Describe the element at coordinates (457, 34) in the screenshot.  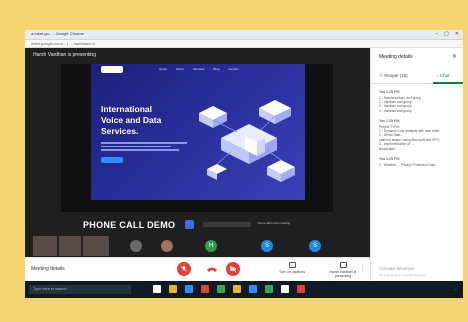
I see `close-icon: ✕` at that location.